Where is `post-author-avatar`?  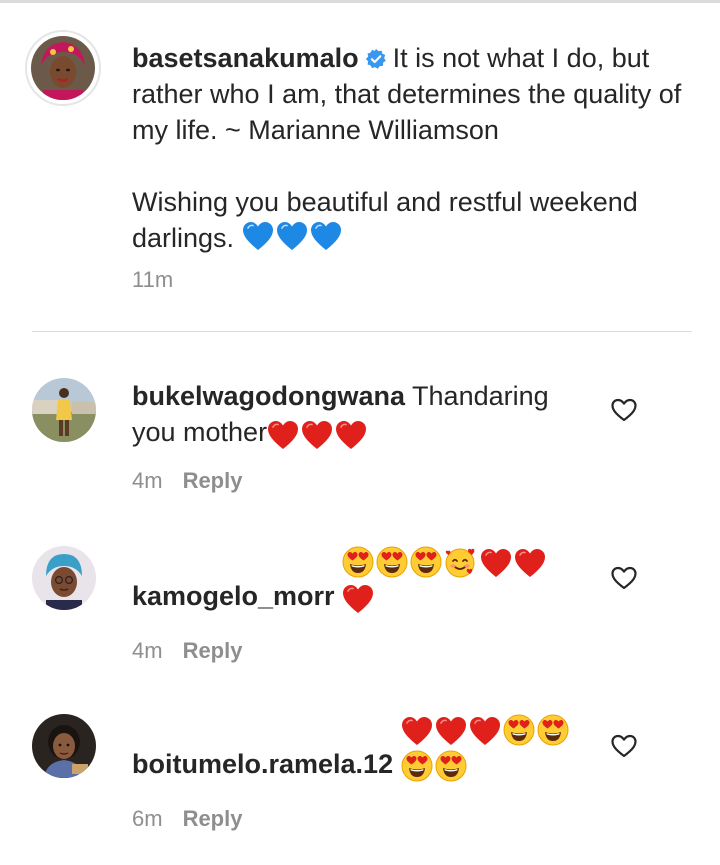
post-author-avatar is located at coordinates (63, 68).